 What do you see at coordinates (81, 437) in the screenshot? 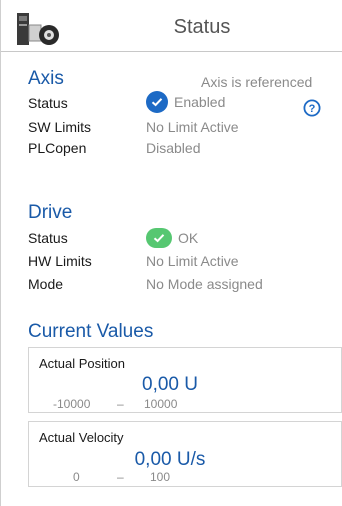
I see `actual-velocity-label: Actual Velocity` at bounding box center [81, 437].